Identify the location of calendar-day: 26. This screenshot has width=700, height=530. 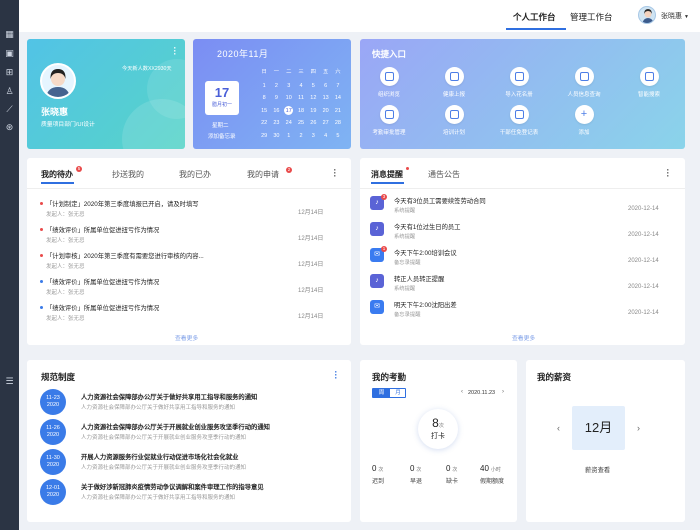
(313, 123).